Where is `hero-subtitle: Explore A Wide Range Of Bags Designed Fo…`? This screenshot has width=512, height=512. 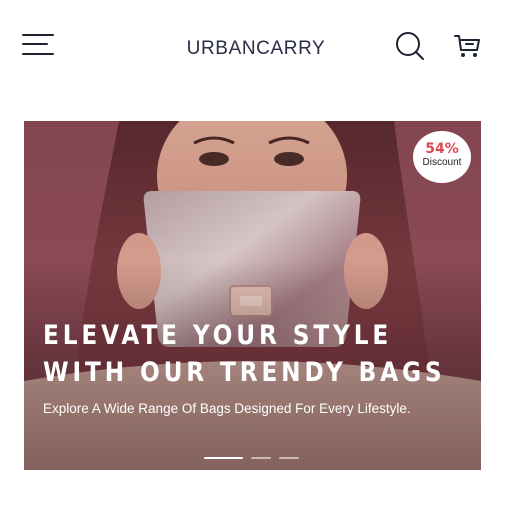 hero-subtitle: Explore A Wide Range Of Bags Designed Fo… is located at coordinates (227, 408).